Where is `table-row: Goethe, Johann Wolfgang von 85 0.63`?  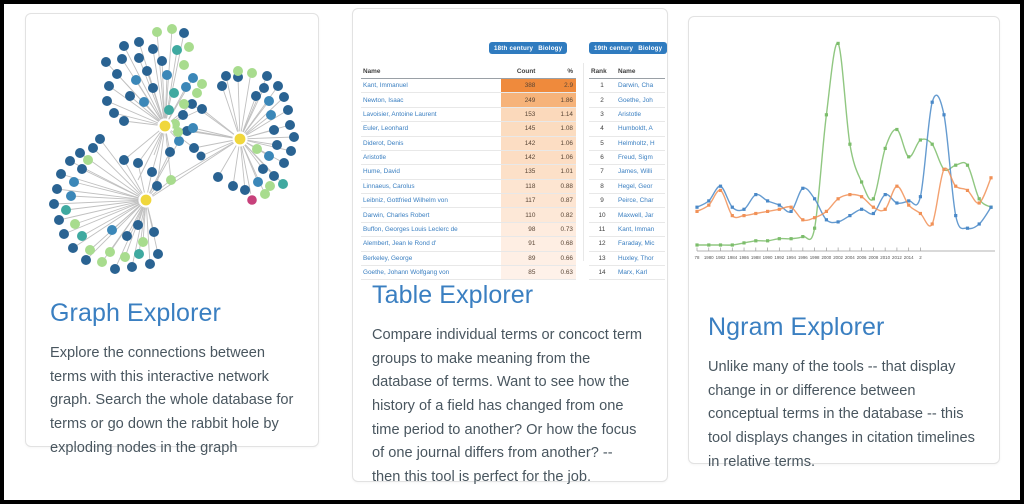
table-row: Goethe, Johann Wolfgang von 85 0.63 is located at coordinates (468, 273).